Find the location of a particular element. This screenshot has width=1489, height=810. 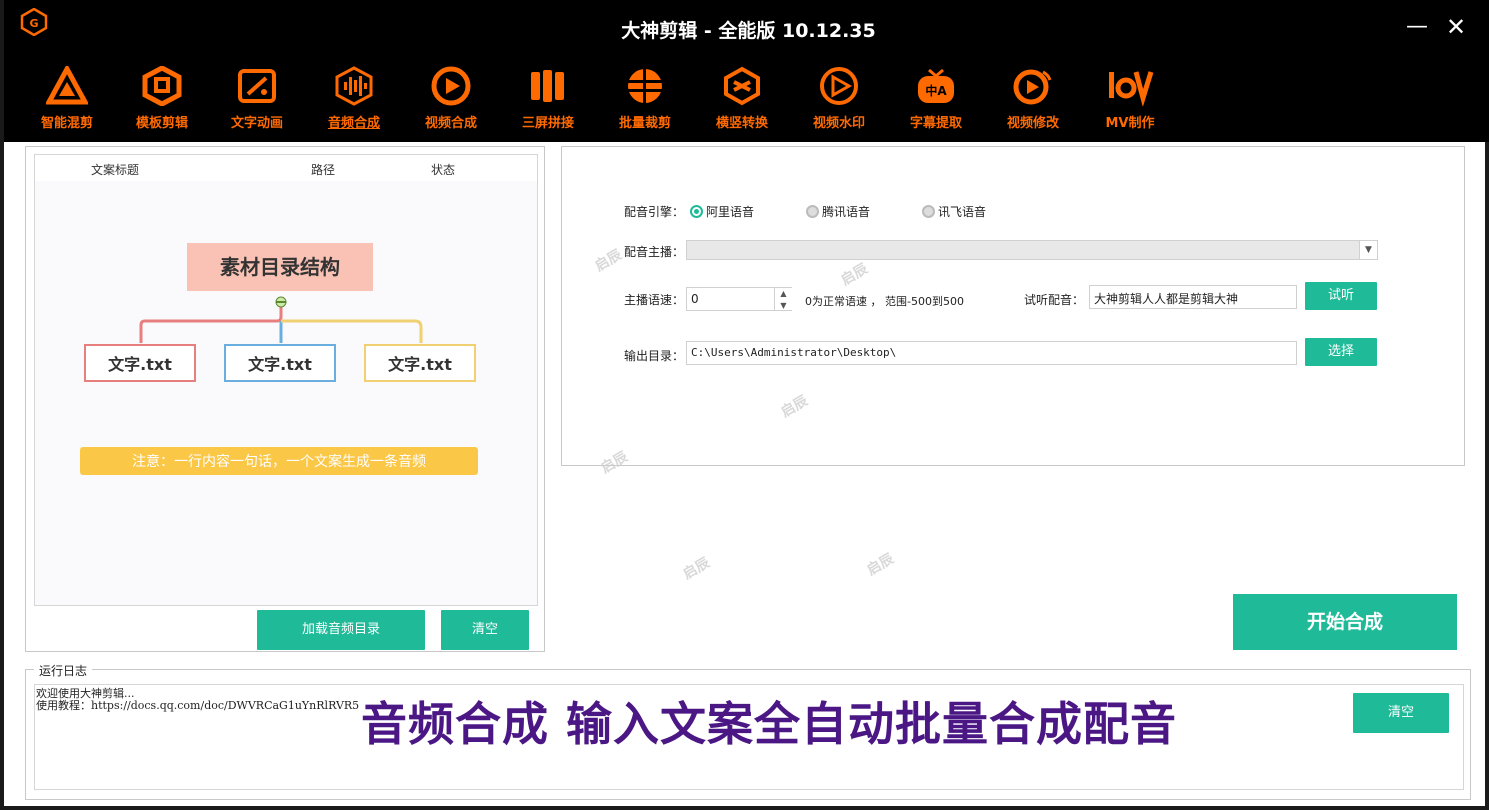

subtitle-tv-icon: 中A is located at coordinates (936, 85).